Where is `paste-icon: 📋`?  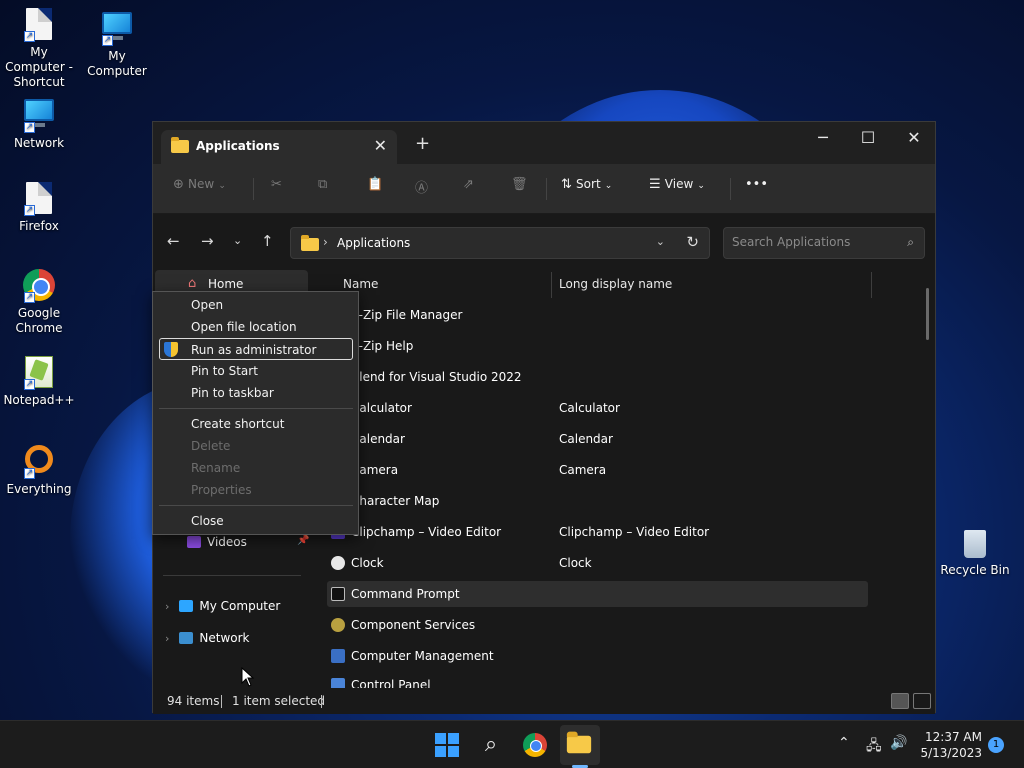
paste-icon: 📋 is located at coordinates (375, 184).